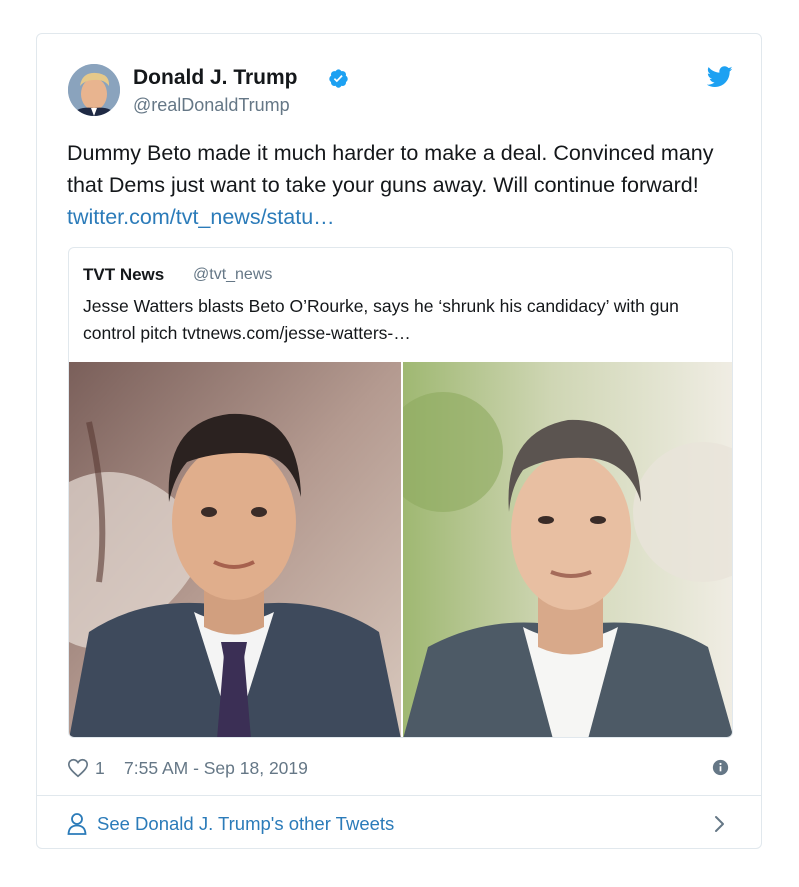 This screenshot has width=799, height=887. I want to click on heart-icon, so click(78, 768).